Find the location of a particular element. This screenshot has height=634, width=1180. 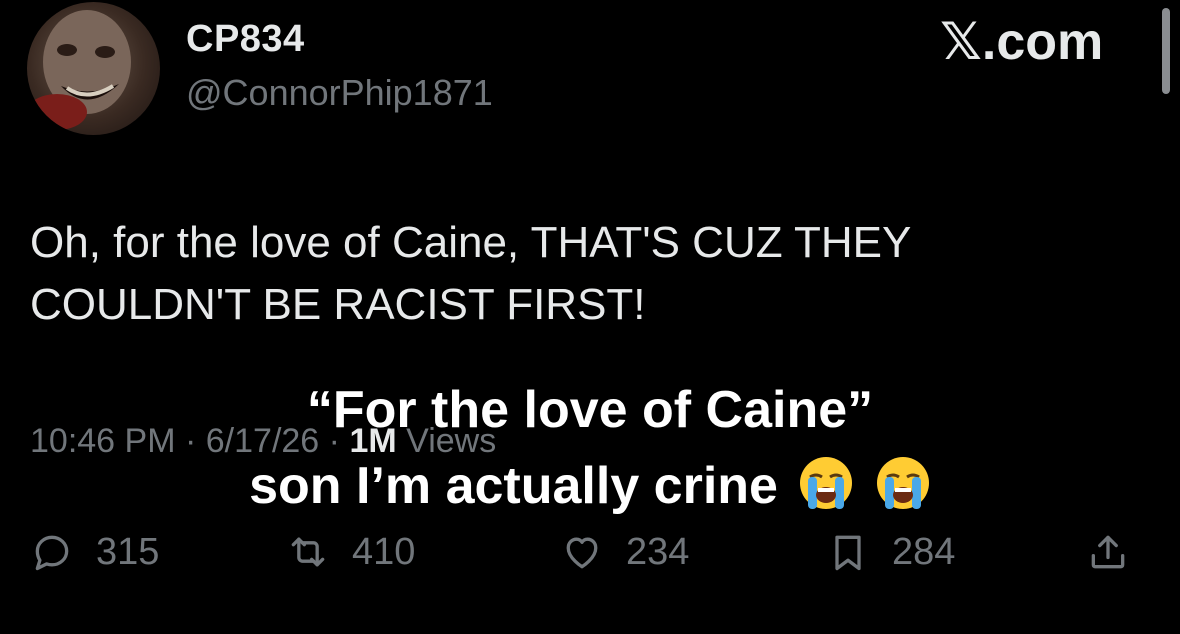

like-button: 234 is located at coordinates (624, 552).